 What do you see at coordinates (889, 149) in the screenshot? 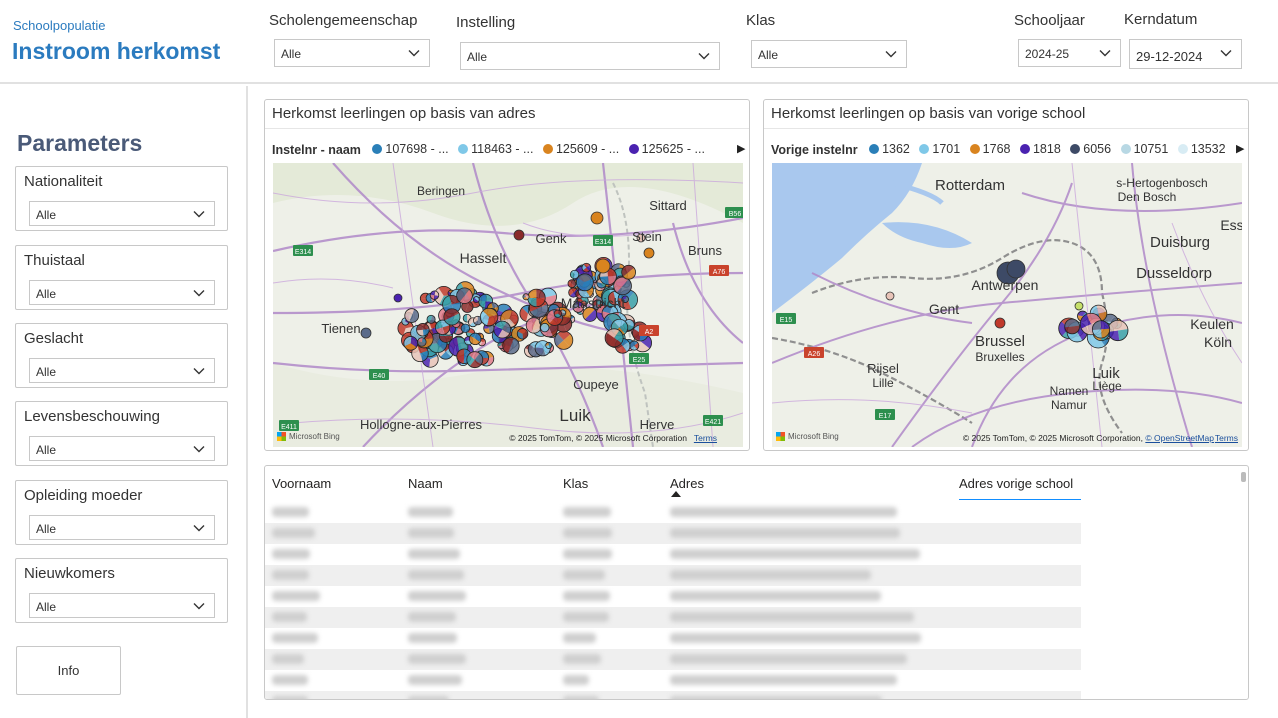
I see `legend-item: 1362` at bounding box center [889, 149].